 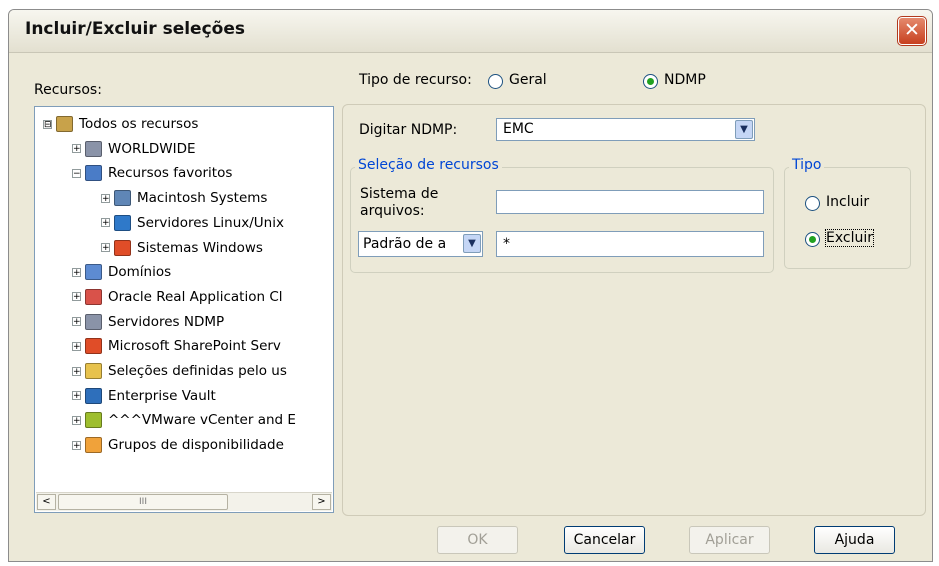 I want to click on selection-group, so click(x=562, y=220).